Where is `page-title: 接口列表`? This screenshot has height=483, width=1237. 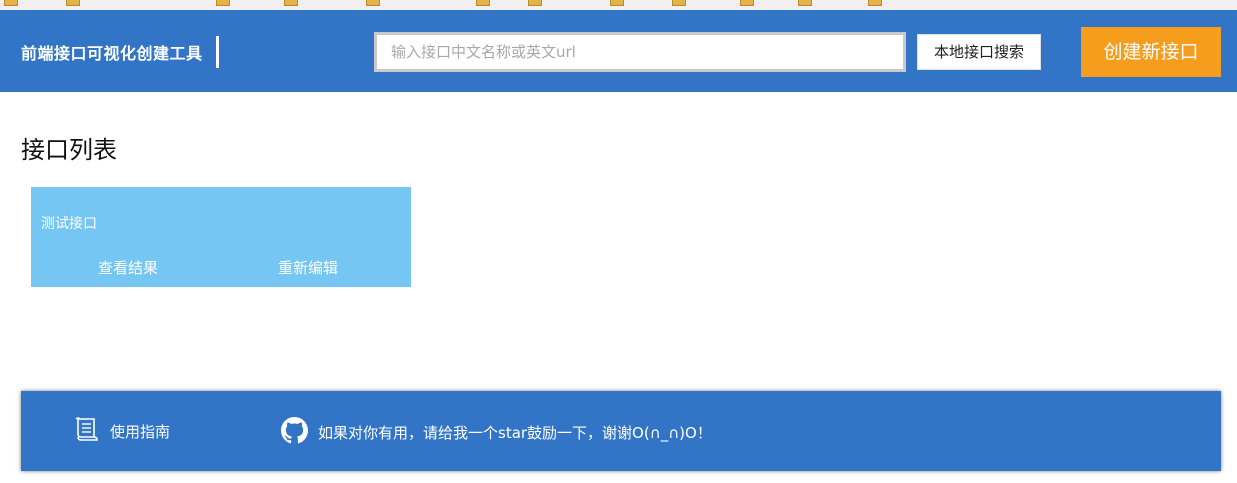
page-title: 接口列表 is located at coordinates (69, 150).